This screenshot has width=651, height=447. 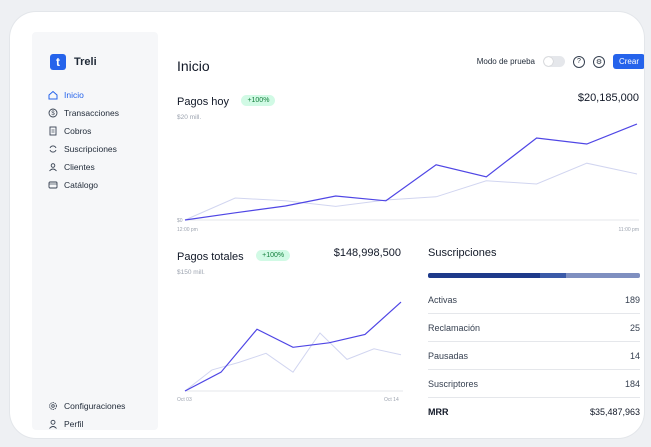 I want to click on topbar: Modo de prueba ? ⚙ Crear, so click(x=560, y=61).